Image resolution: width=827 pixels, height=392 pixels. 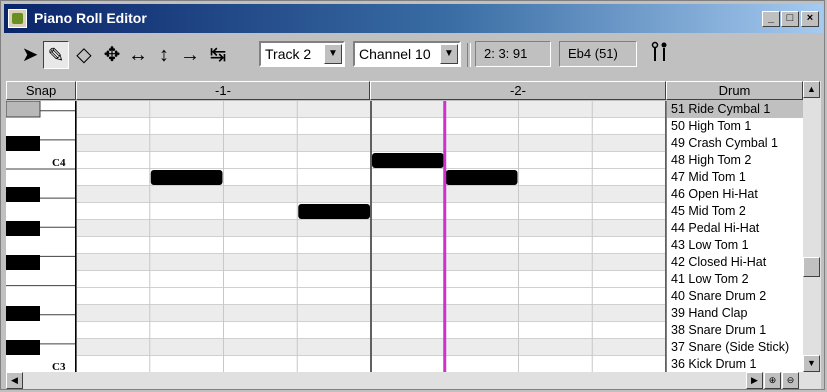 What do you see at coordinates (735, 211) in the screenshot?
I see `drum-list-item: 45 Mid Tom 2` at bounding box center [735, 211].